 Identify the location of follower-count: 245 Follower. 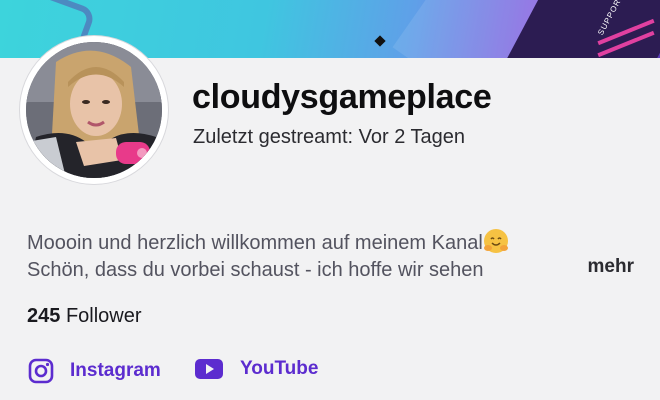
(84, 316).